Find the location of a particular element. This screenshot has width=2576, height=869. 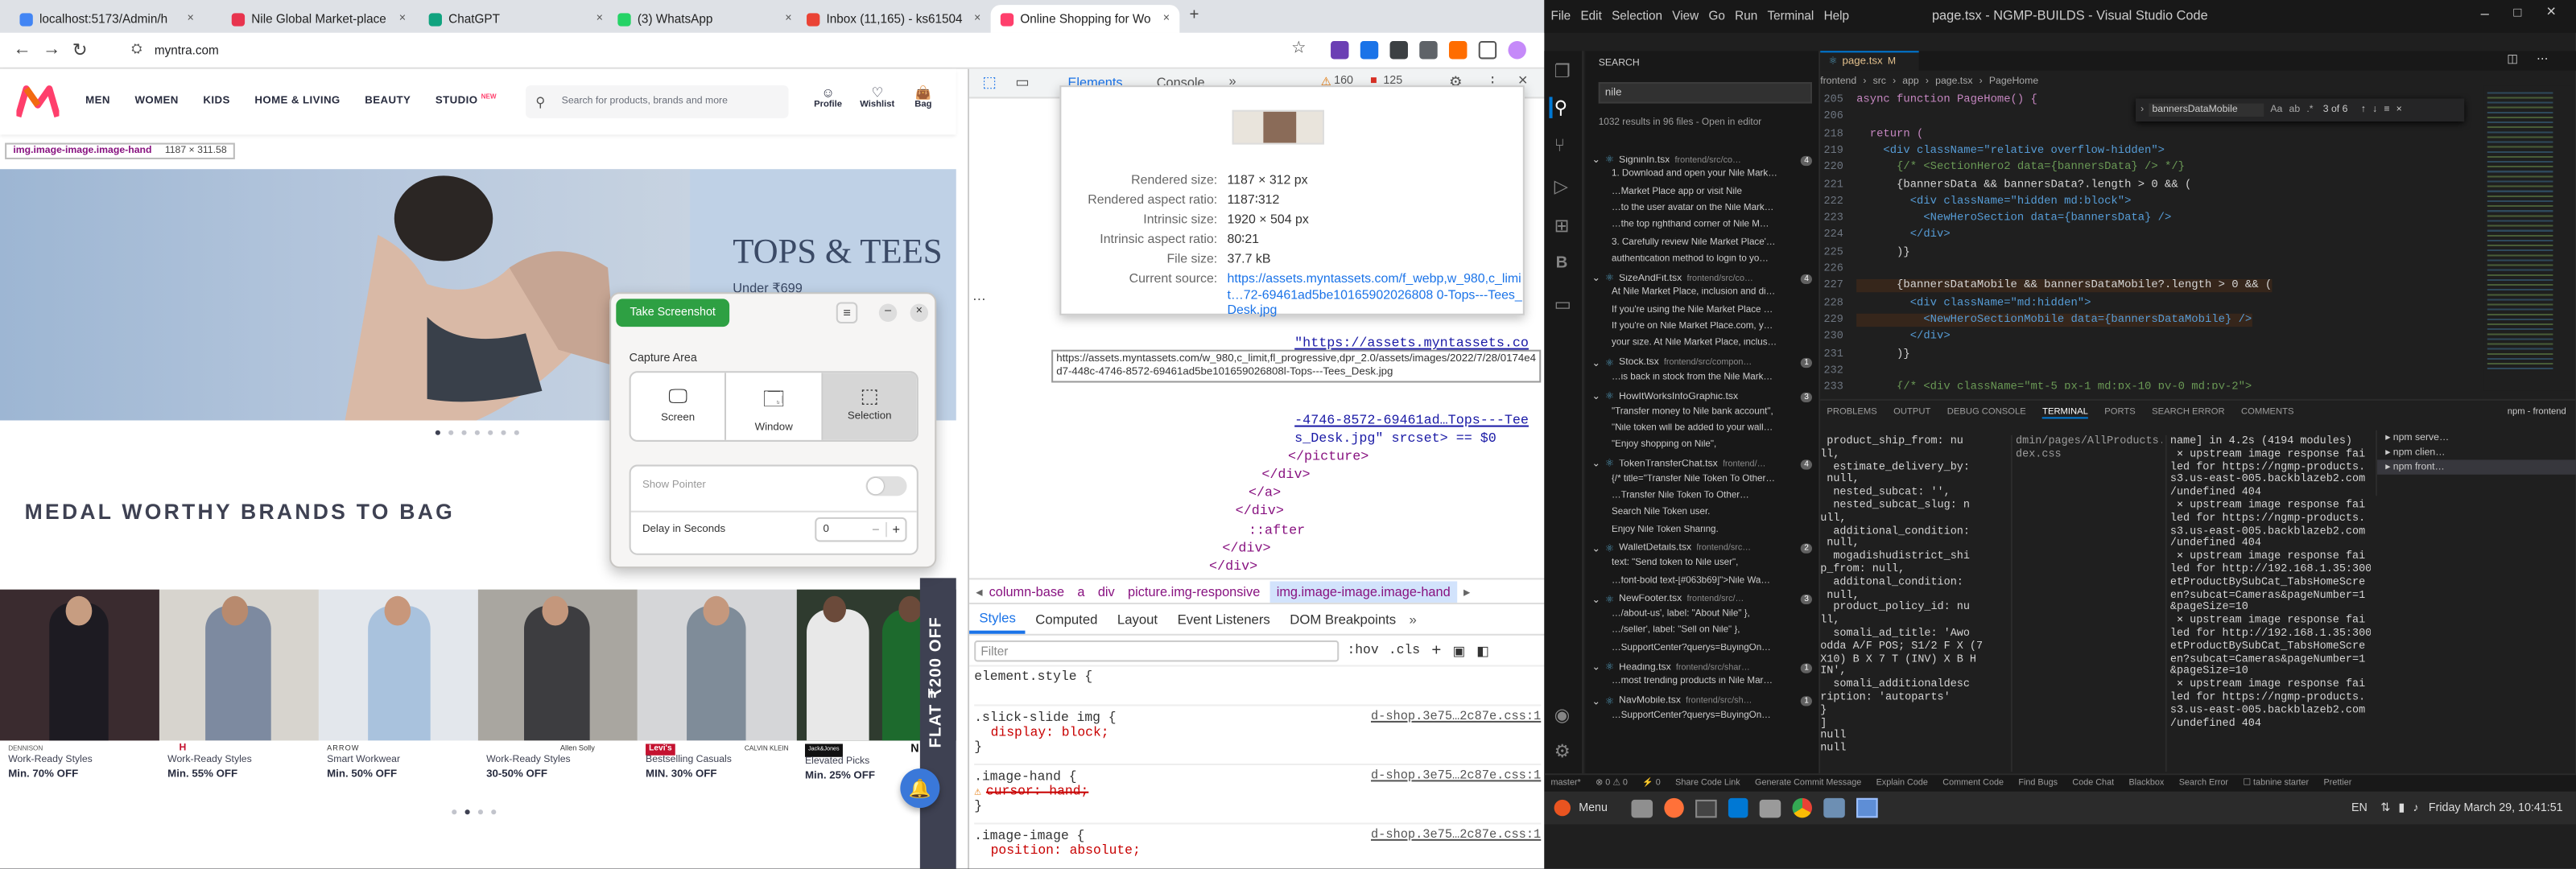

result-line: "Enjoy shopping on Nile", is located at coordinates (1713, 445).